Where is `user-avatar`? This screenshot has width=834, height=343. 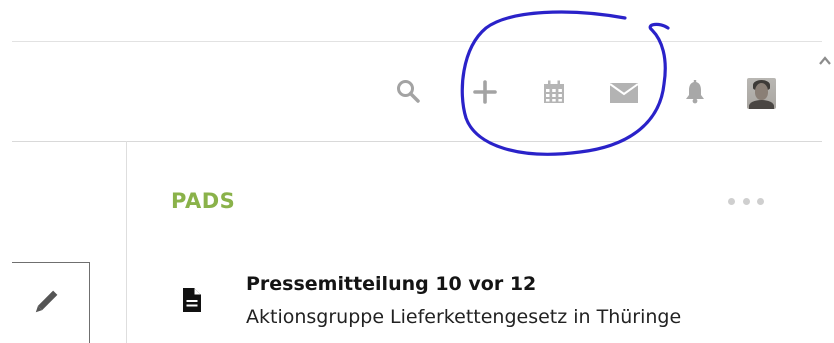
user-avatar is located at coordinates (761, 93).